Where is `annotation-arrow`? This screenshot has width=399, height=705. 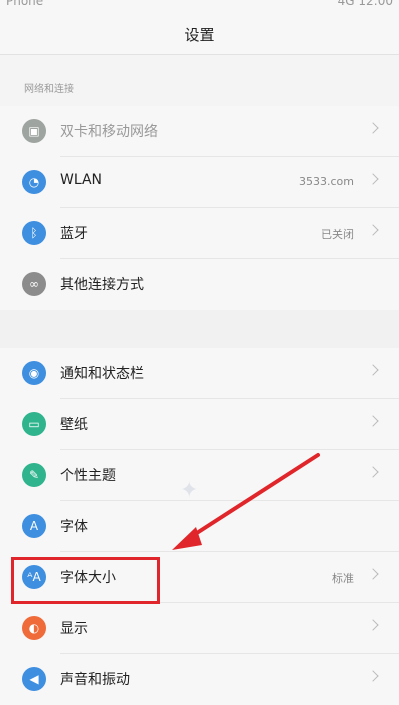 annotation-arrow is located at coordinates (246, 501).